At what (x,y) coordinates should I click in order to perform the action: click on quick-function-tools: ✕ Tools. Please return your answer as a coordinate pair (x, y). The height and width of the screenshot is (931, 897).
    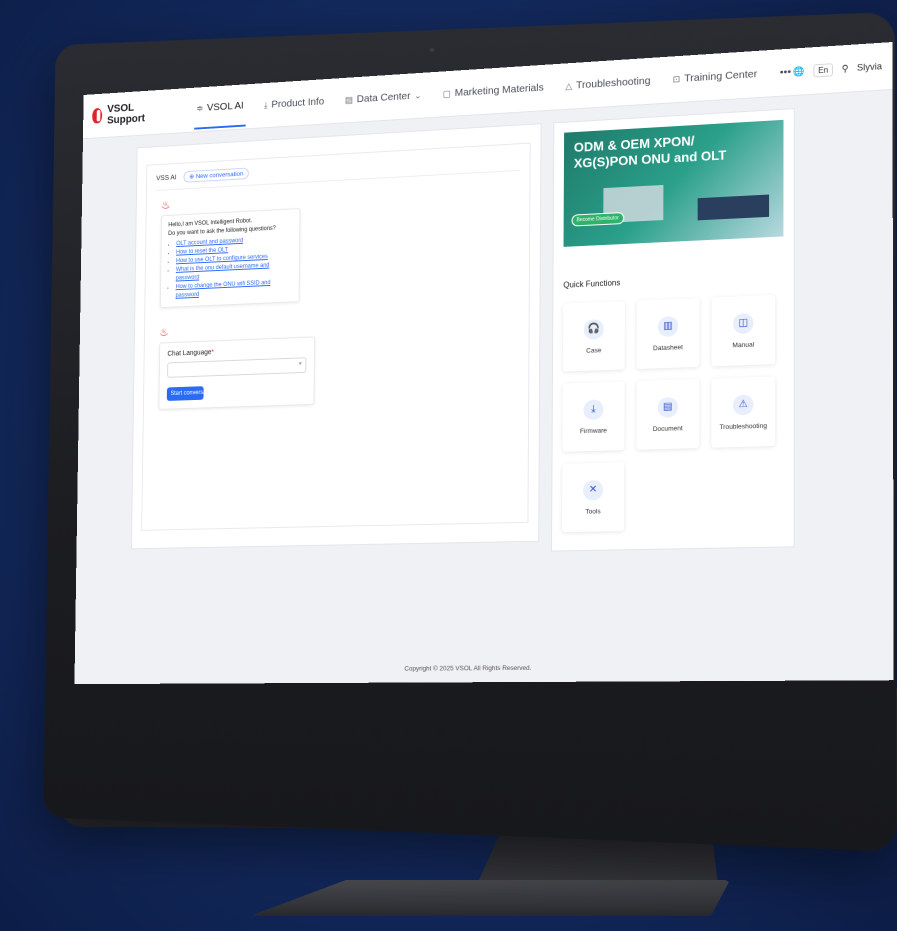
    Looking at the image, I should click on (593, 497).